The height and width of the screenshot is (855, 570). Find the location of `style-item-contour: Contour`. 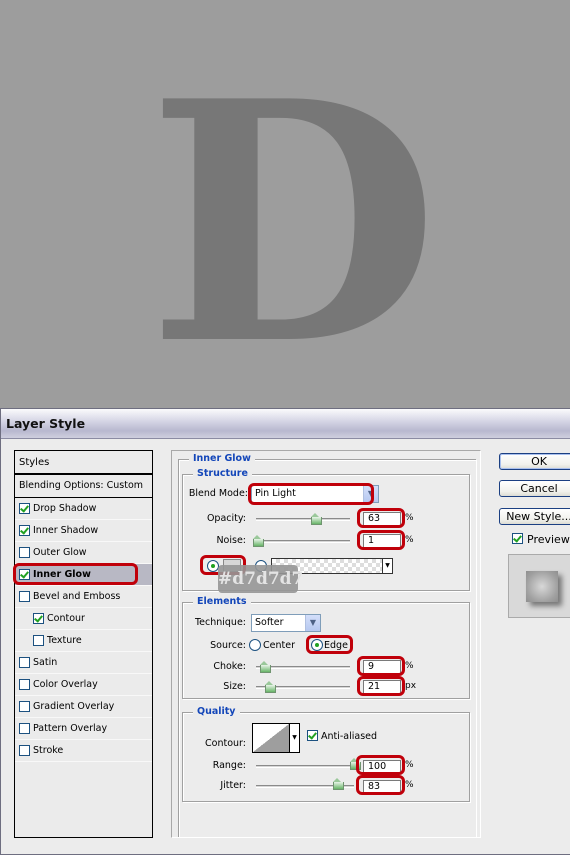

style-item-contour: Contour is located at coordinates (83, 619).